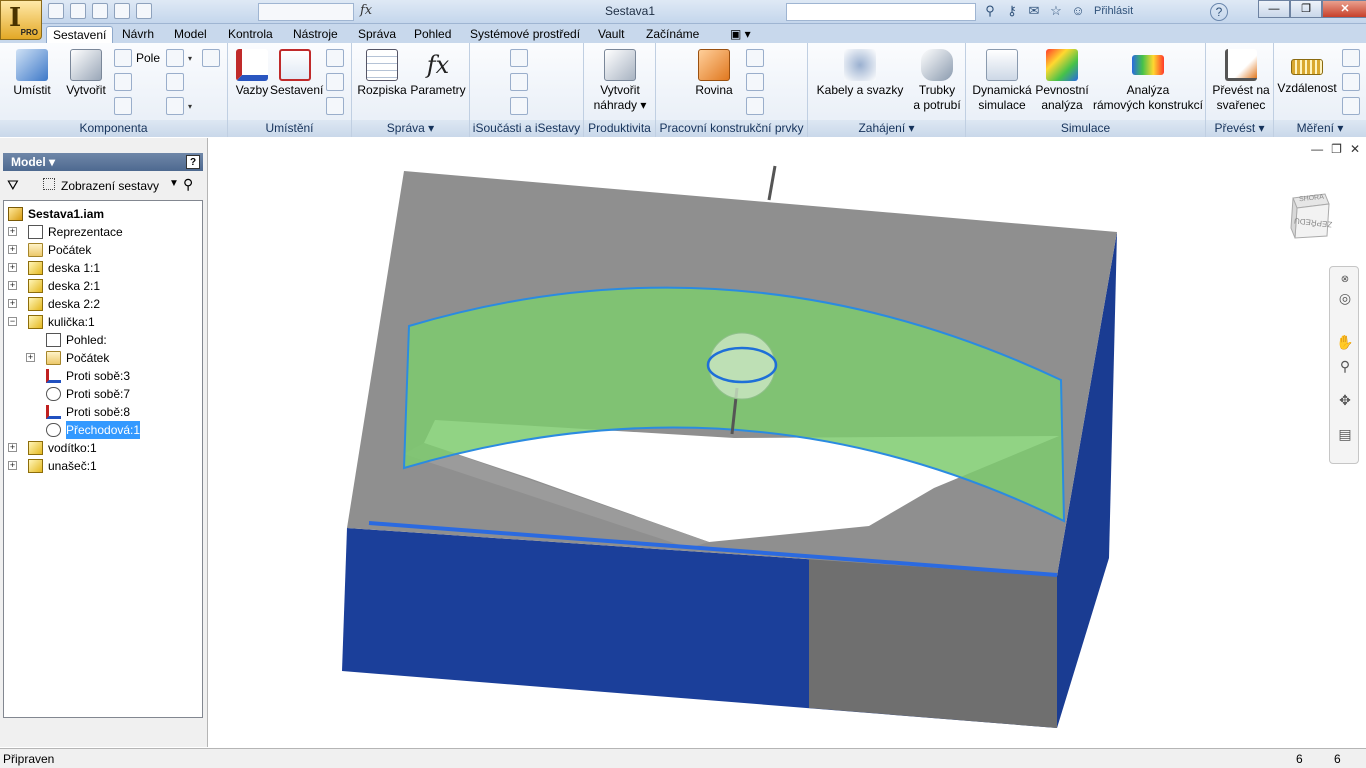 The height and width of the screenshot is (768, 1366). Describe the element at coordinates (1239, 128) in the screenshot. I see `panel-title-prevest: Převést ▾` at that location.